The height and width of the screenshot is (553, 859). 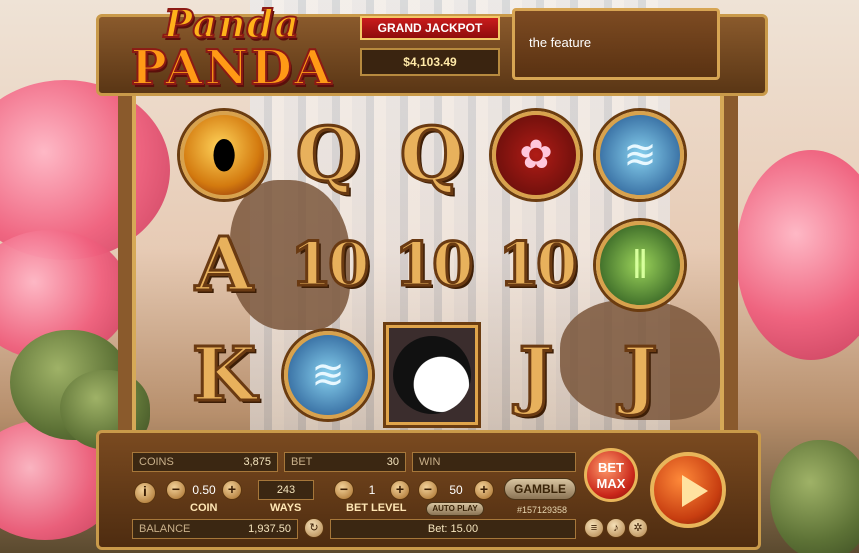 I want to click on bet-max-button: BET MAX, so click(x=611, y=475).